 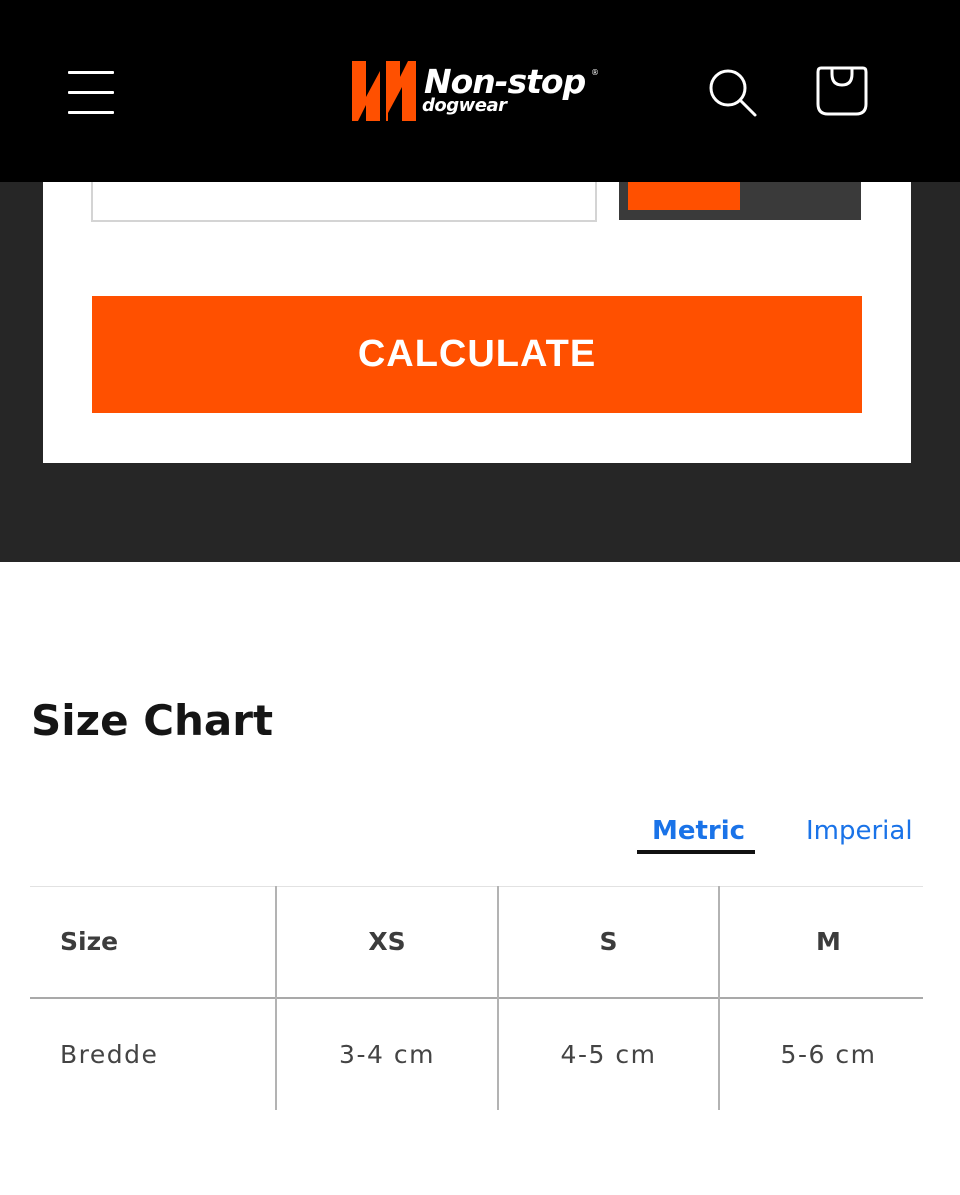 I want to click on cell-bredde-xs: 3-4 cm, so click(x=387, y=1054).